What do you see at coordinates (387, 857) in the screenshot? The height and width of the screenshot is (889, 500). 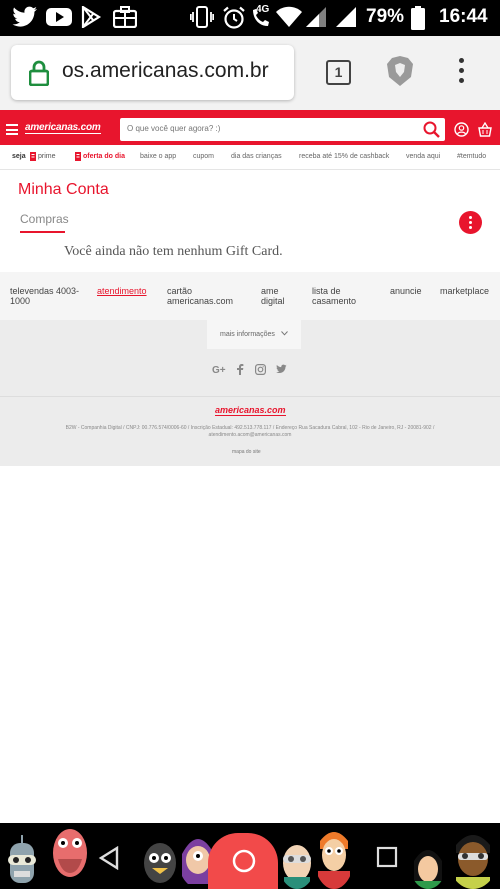 I see `recents-icon` at bounding box center [387, 857].